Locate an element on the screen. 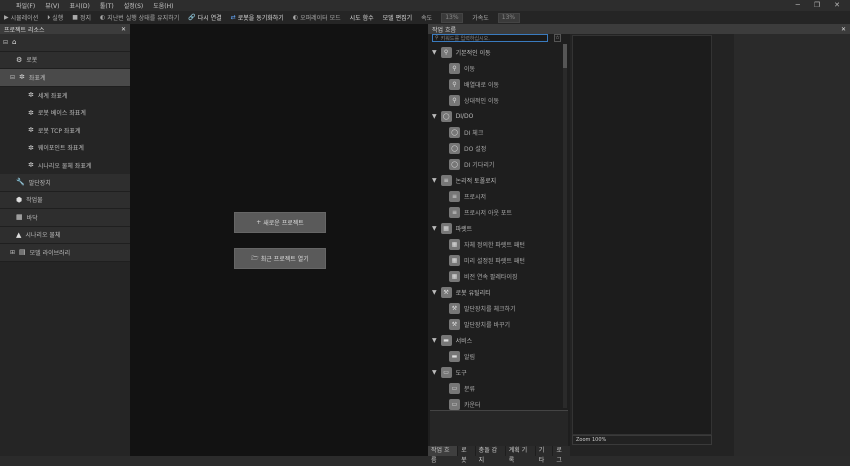  global-var-button: 시도 함수 is located at coordinates (362, 17).